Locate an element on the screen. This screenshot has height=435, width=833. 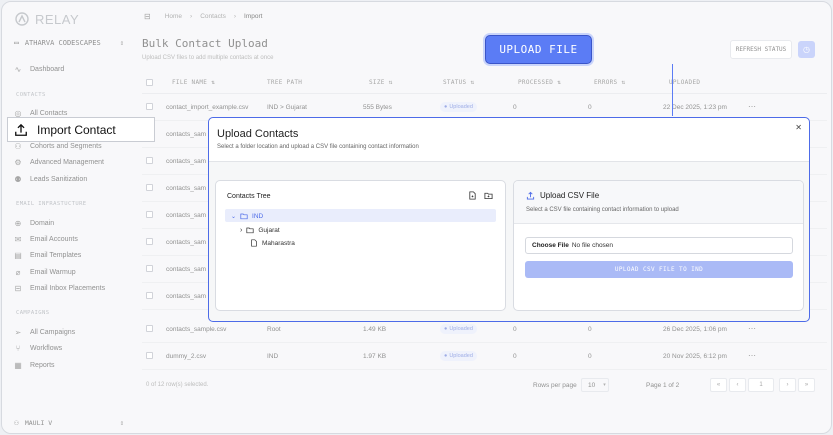
tree-actions is located at coordinates (480, 195).